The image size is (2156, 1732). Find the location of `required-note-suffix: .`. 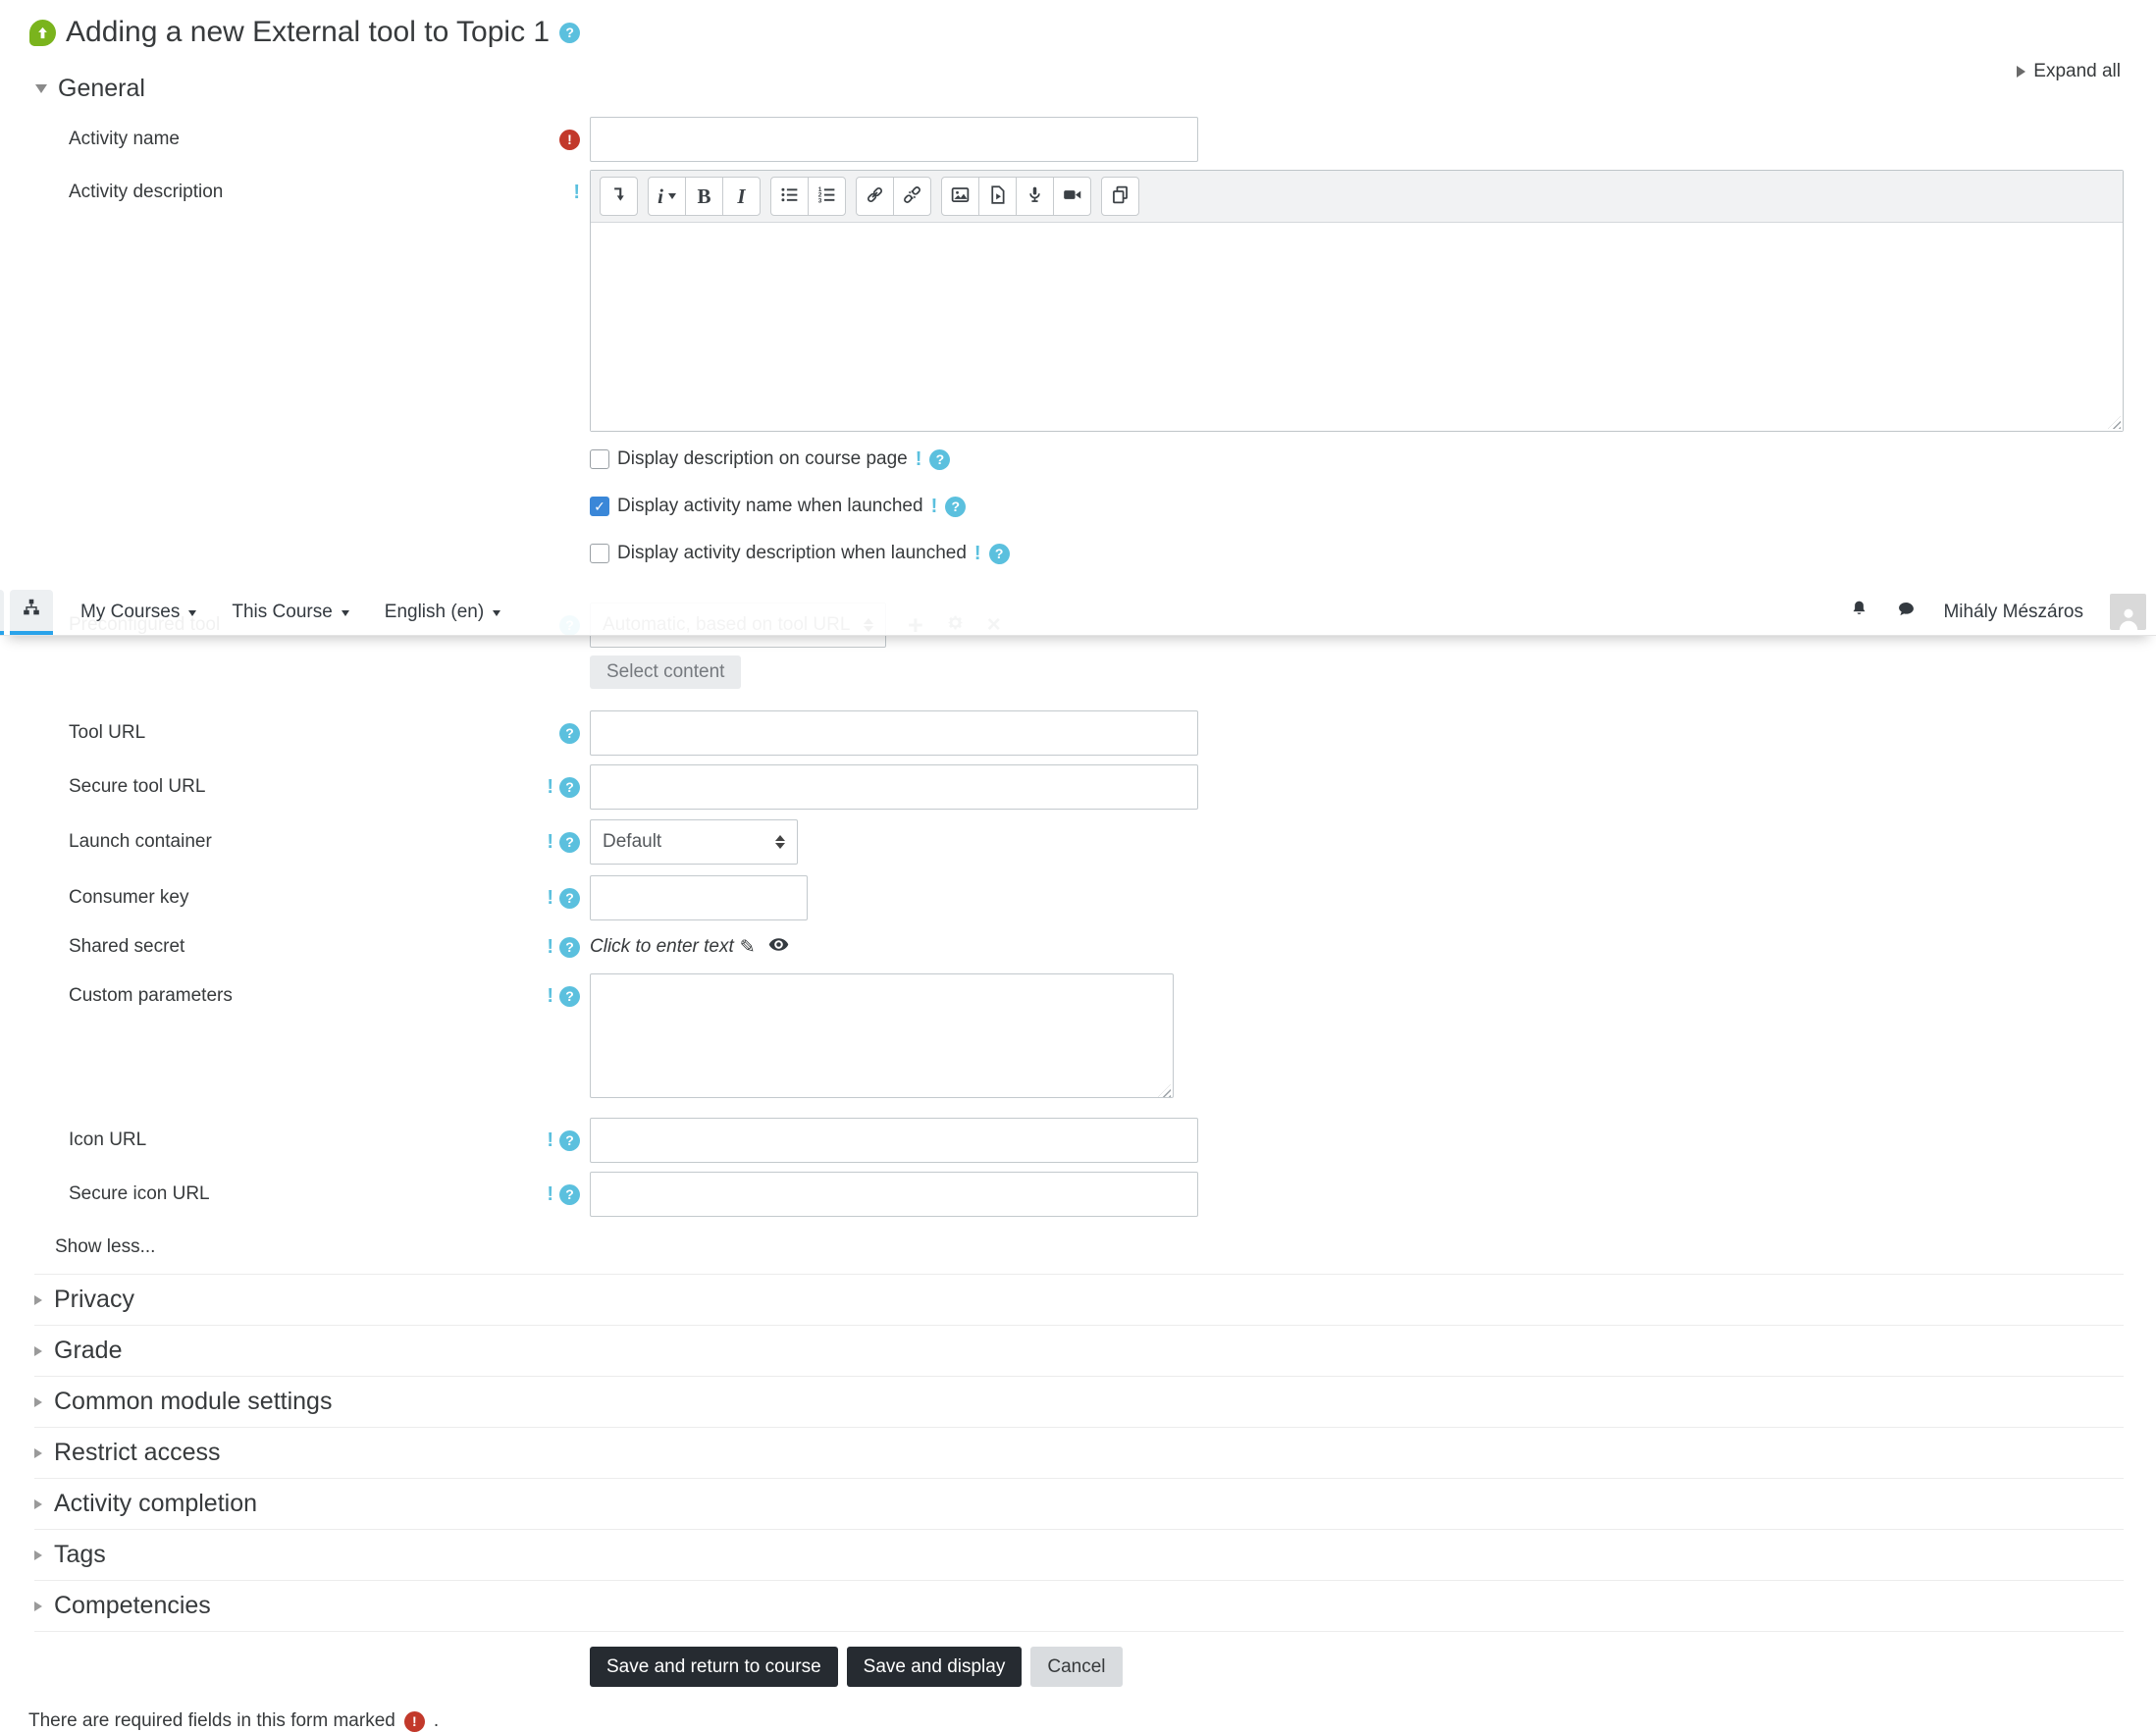

required-note-suffix: . is located at coordinates (436, 1720).